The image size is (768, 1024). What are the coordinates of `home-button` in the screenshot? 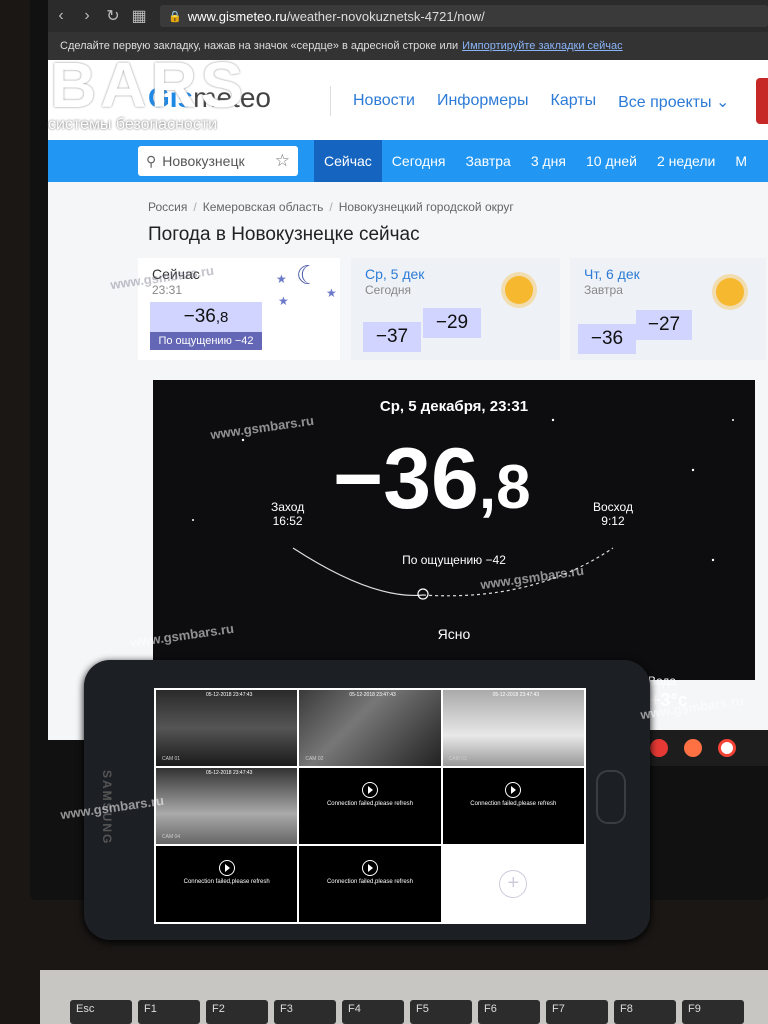 It's located at (611, 797).